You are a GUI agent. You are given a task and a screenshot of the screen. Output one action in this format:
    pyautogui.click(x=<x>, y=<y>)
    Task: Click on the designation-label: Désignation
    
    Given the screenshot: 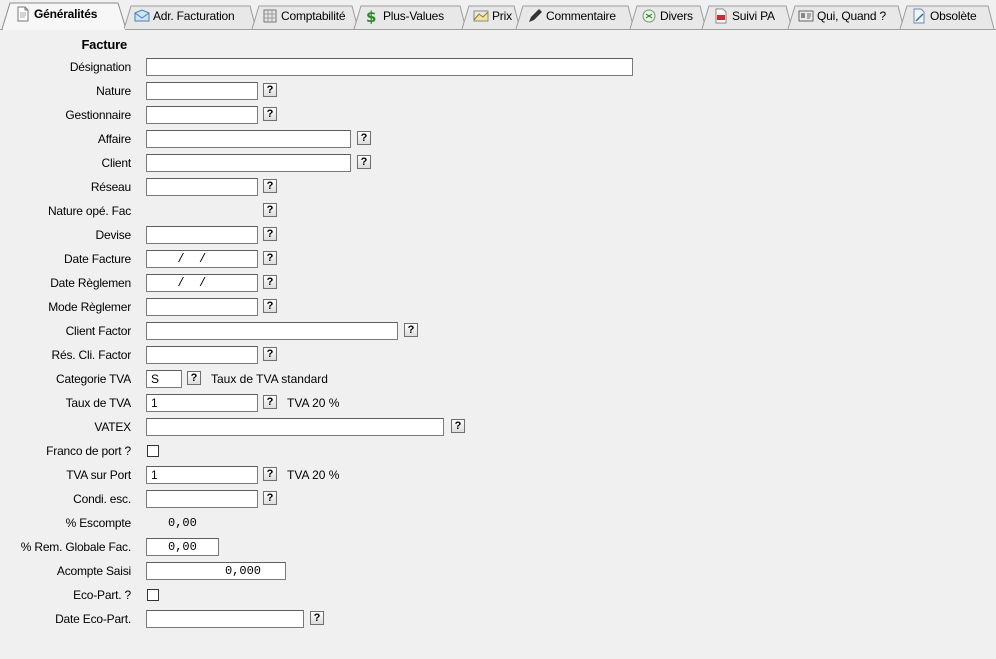 What is the action you would take?
    pyautogui.click(x=100, y=67)
    